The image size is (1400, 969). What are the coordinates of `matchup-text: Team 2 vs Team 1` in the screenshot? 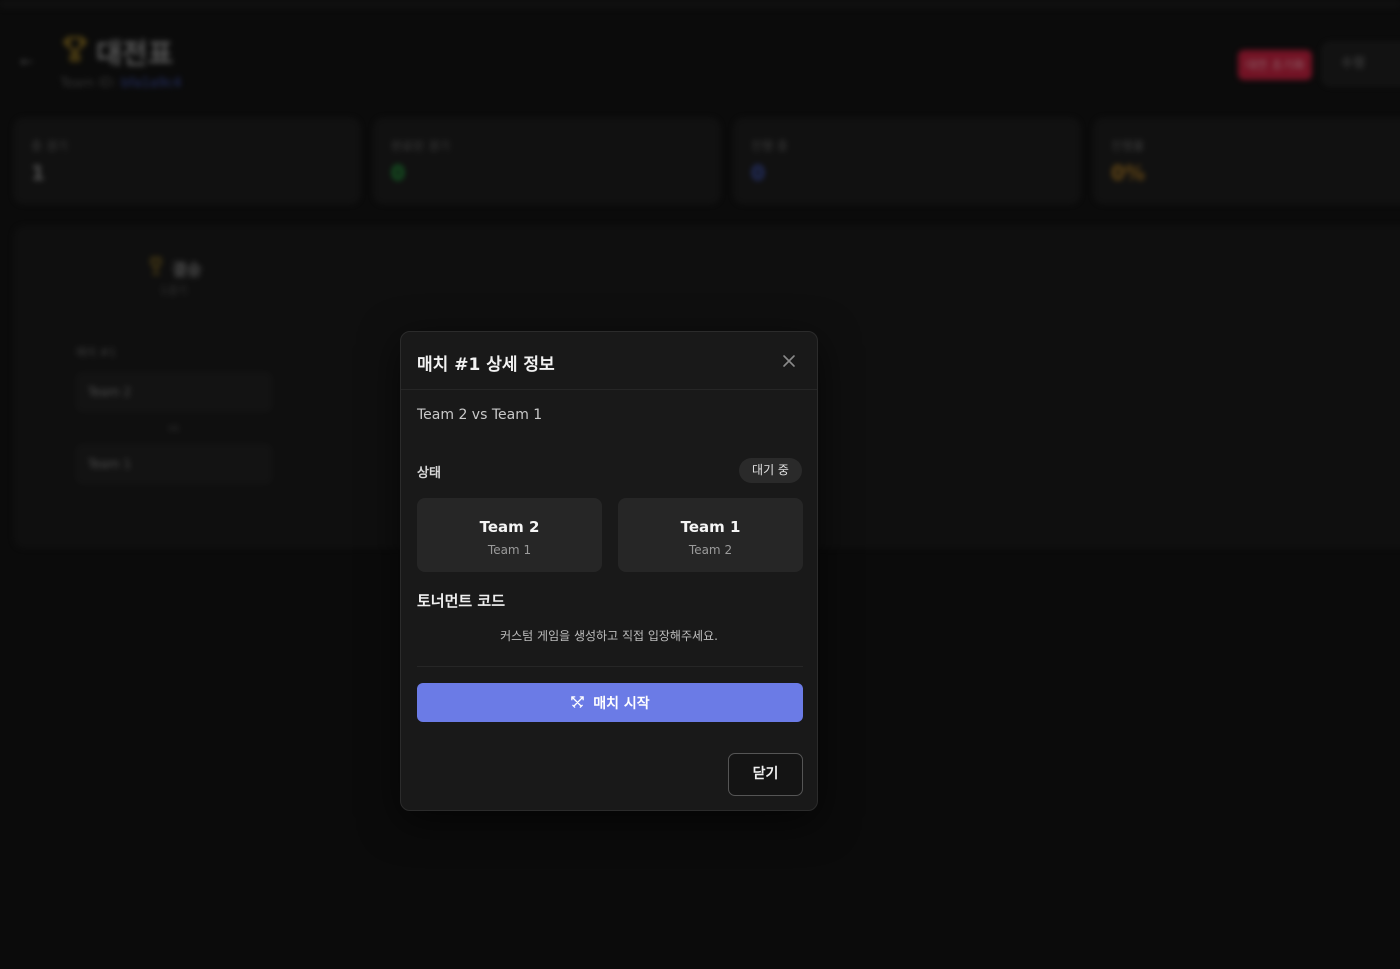 It's located at (480, 415).